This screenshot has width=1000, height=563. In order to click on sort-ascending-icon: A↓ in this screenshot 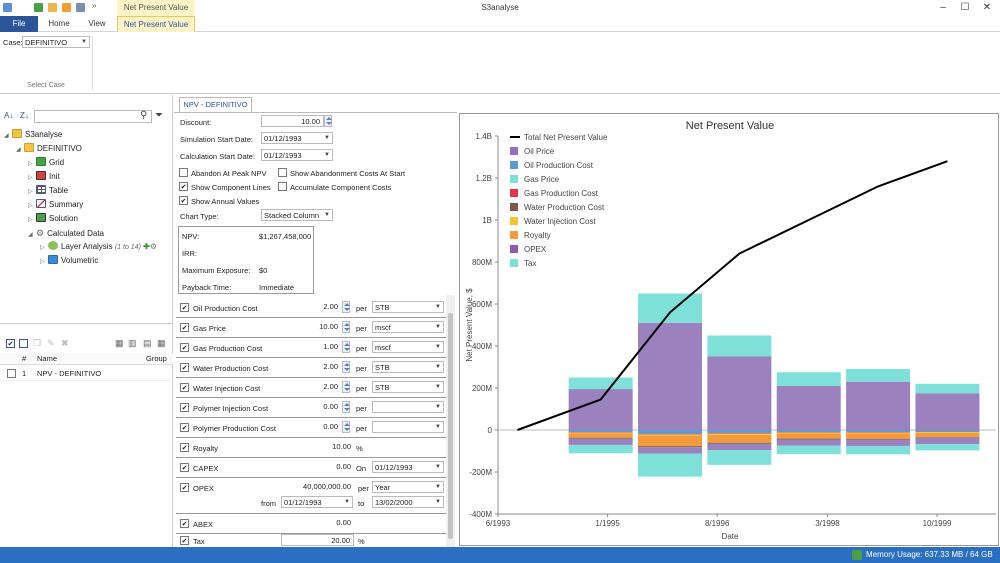, I will do `click(8, 115)`.